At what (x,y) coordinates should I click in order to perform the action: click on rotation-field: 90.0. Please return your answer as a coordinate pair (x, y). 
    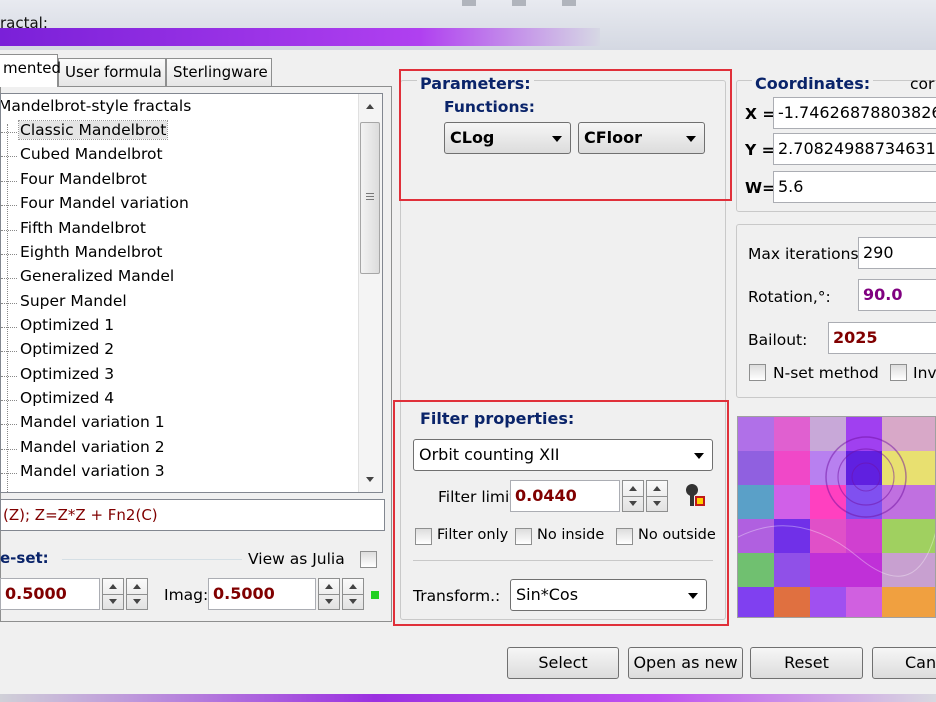
    Looking at the image, I should click on (897, 295).